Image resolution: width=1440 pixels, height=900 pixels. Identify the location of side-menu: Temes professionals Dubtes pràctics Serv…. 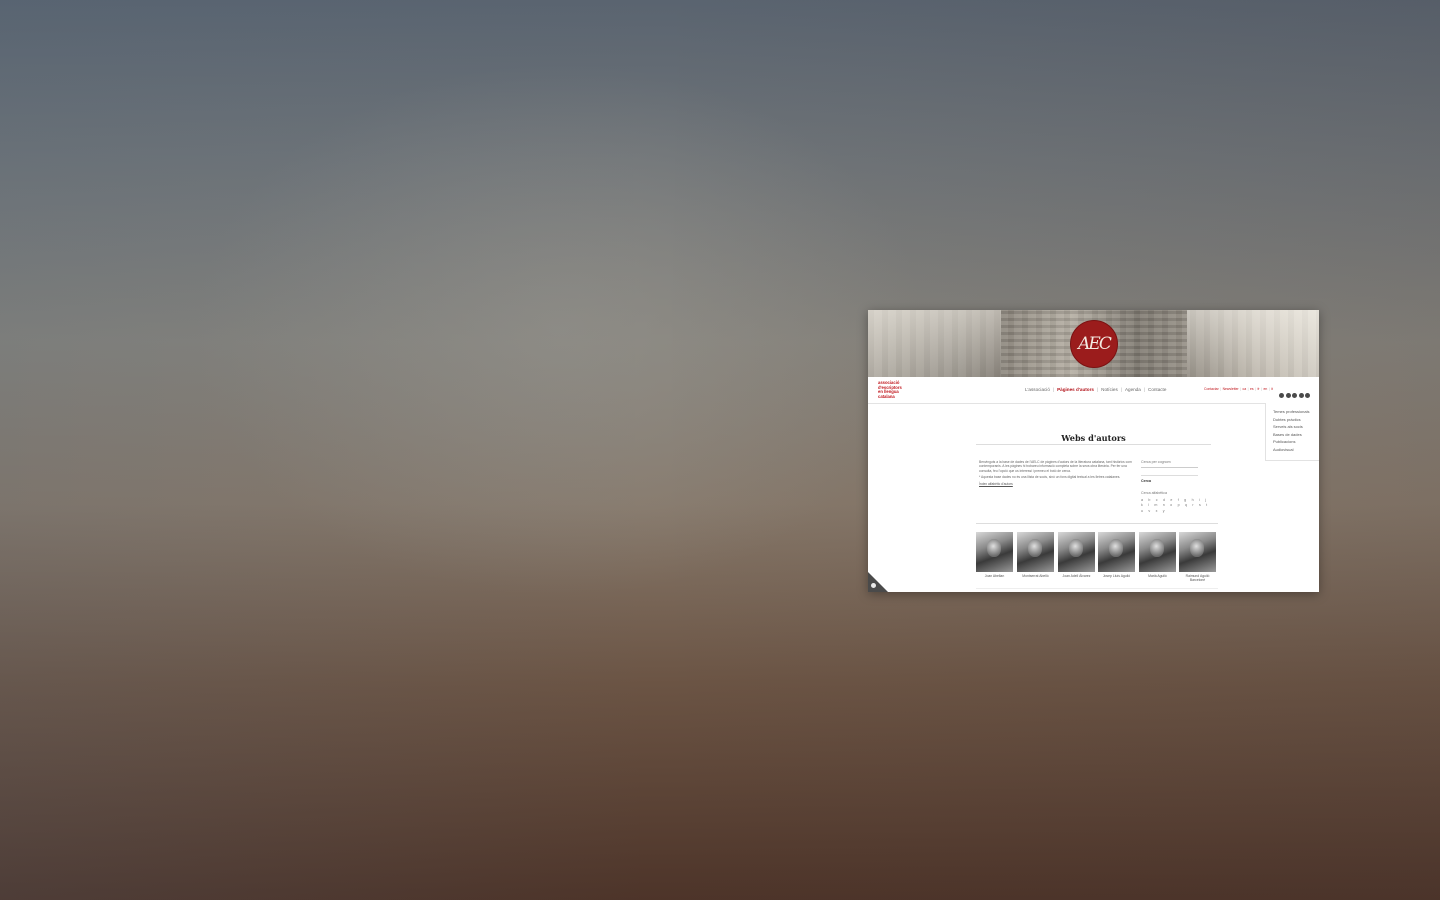
(1292, 432).